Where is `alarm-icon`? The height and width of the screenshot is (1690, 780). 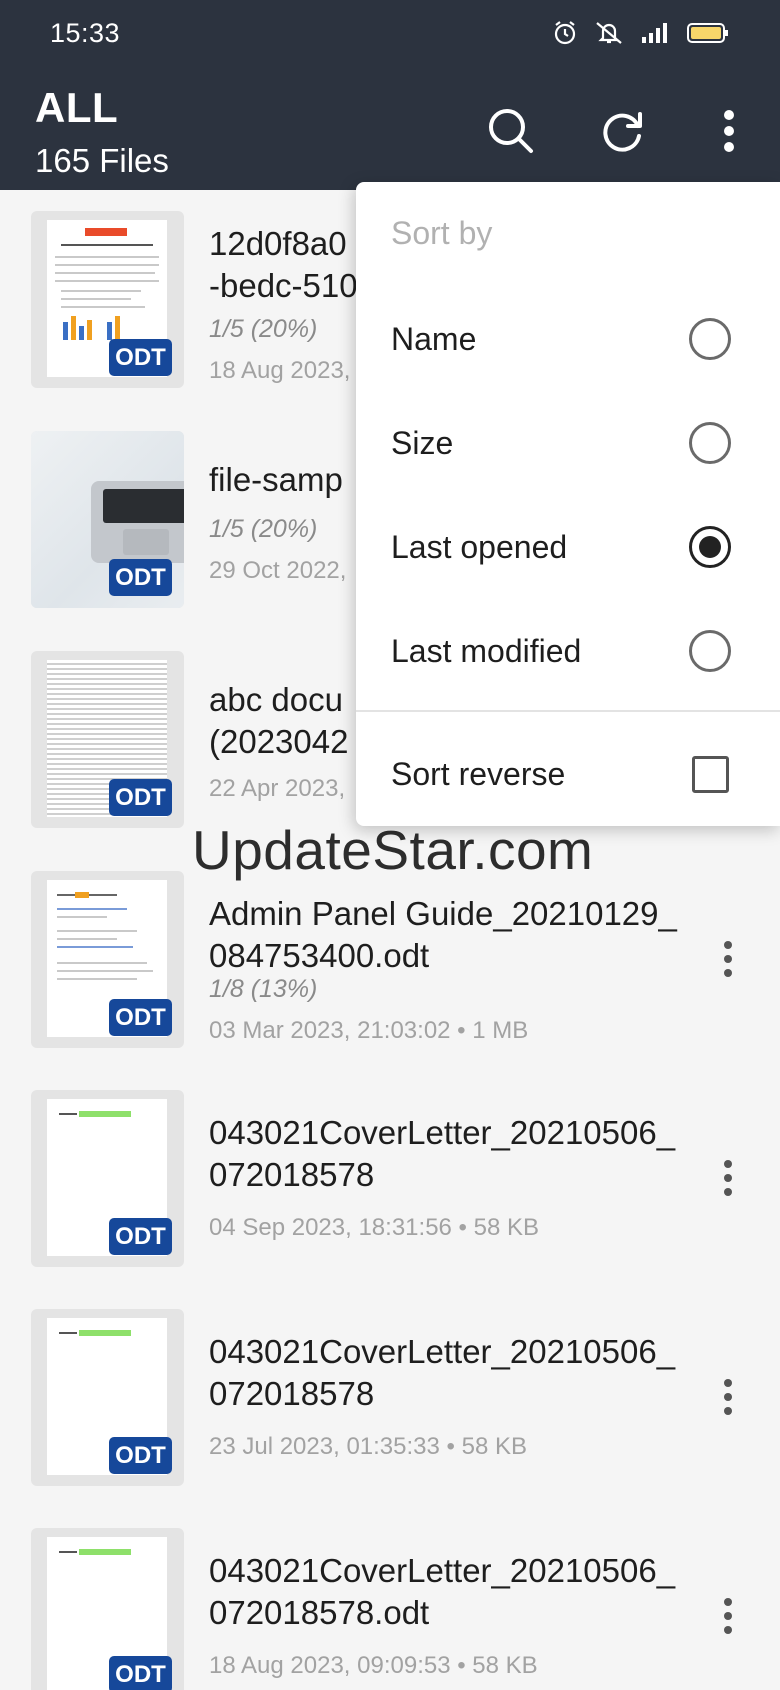
alarm-icon is located at coordinates (565, 35).